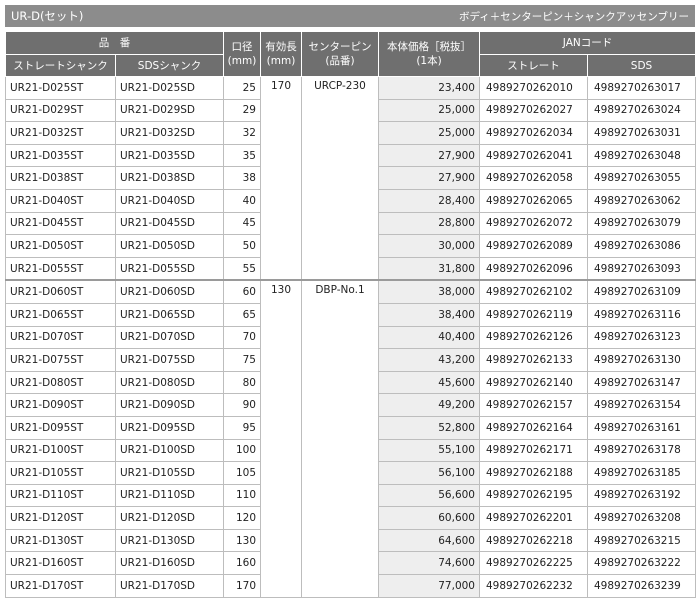 The width and height of the screenshot is (700, 611). Describe the element at coordinates (587, 43) in the screenshot. I see `header-jan: JANコード` at that location.